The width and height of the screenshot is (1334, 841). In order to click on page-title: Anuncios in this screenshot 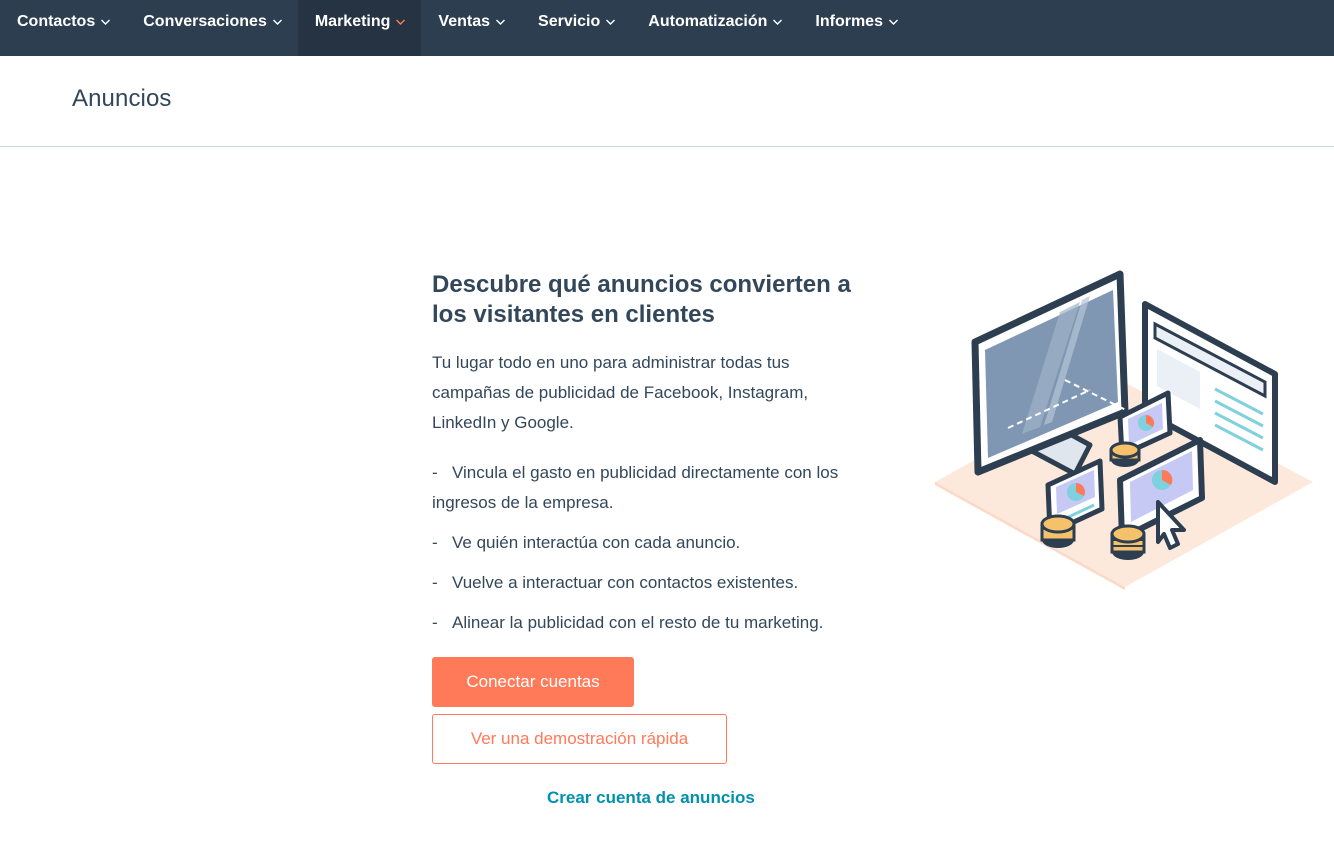, I will do `click(122, 98)`.